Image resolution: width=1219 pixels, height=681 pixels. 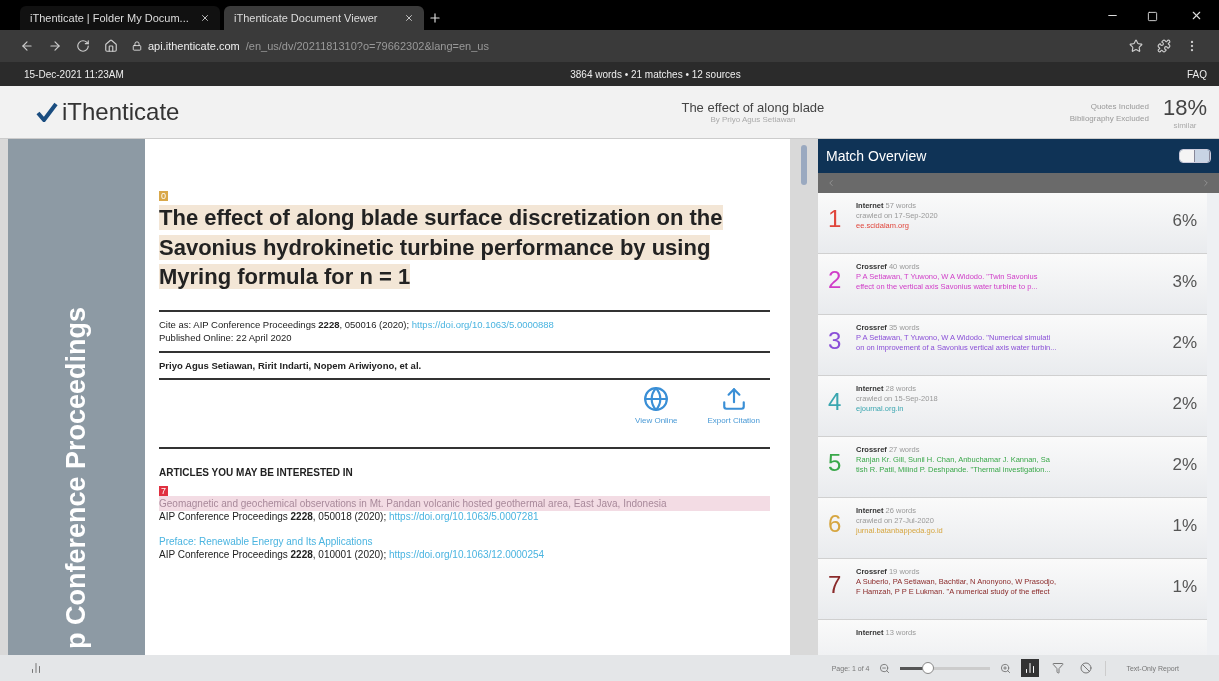 What do you see at coordinates (885, 668) in the screenshot?
I see `zoom-out-icon` at bounding box center [885, 668].